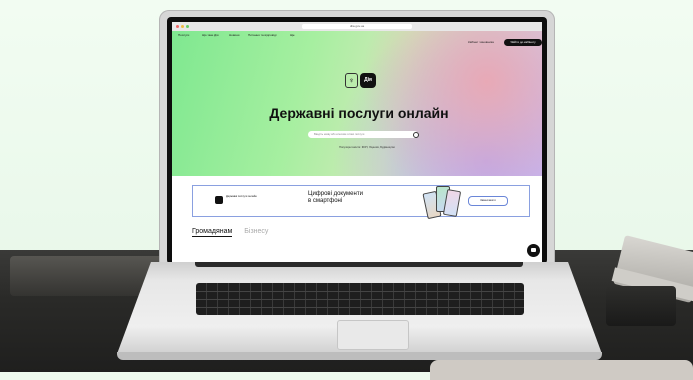 This screenshot has height=380, width=693. What do you see at coordinates (348, 198) in the screenshot?
I see `banner-headline: Цифрові документи в смартфоні` at bounding box center [348, 198].